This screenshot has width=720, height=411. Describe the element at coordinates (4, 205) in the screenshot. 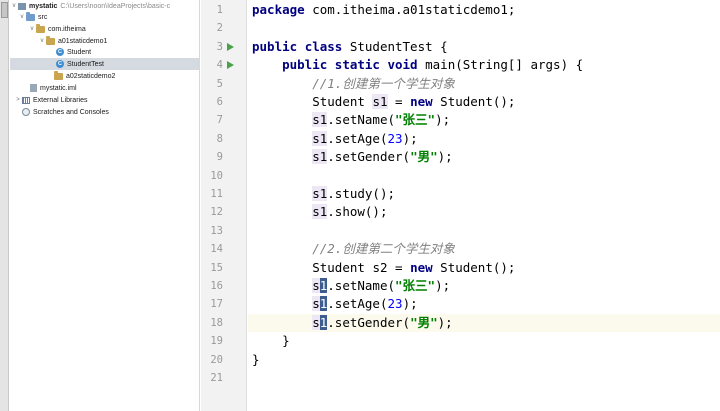

I see `tool-window-strip` at that location.